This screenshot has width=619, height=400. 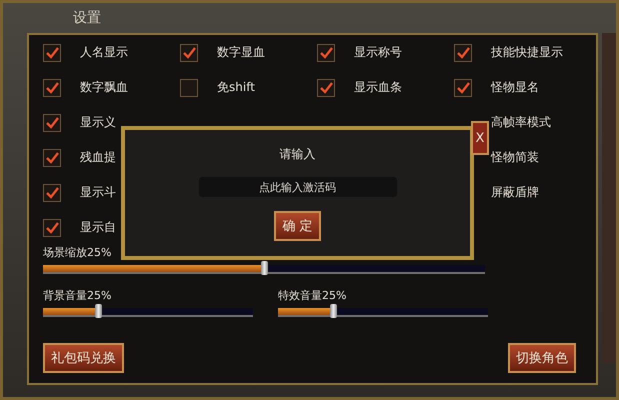 What do you see at coordinates (515, 87) in the screenshot?
I see `option-label: 怪物显名` at bounding box center [515, 87].